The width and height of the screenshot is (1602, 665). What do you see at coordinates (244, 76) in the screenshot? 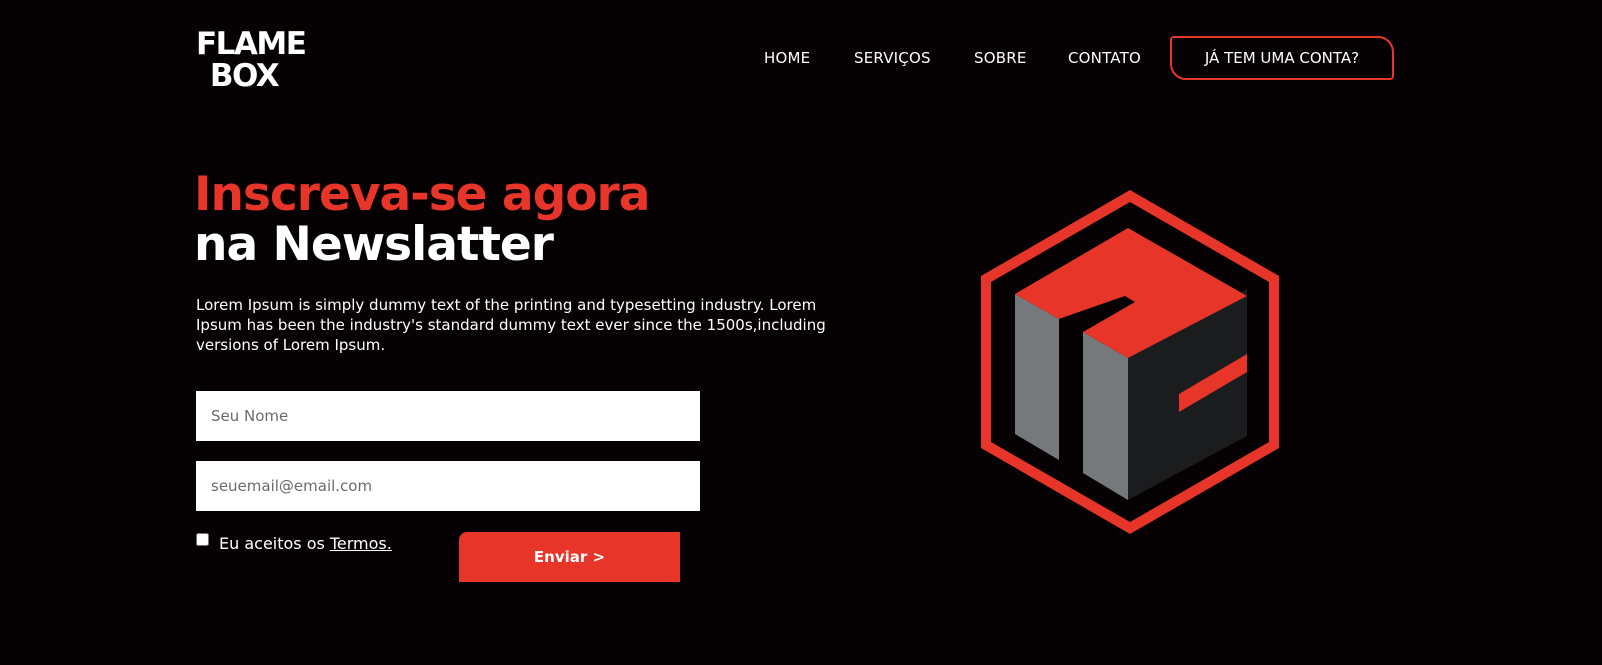
I see `brand-logo-line2: BOX` at bounding box center [244, 76].